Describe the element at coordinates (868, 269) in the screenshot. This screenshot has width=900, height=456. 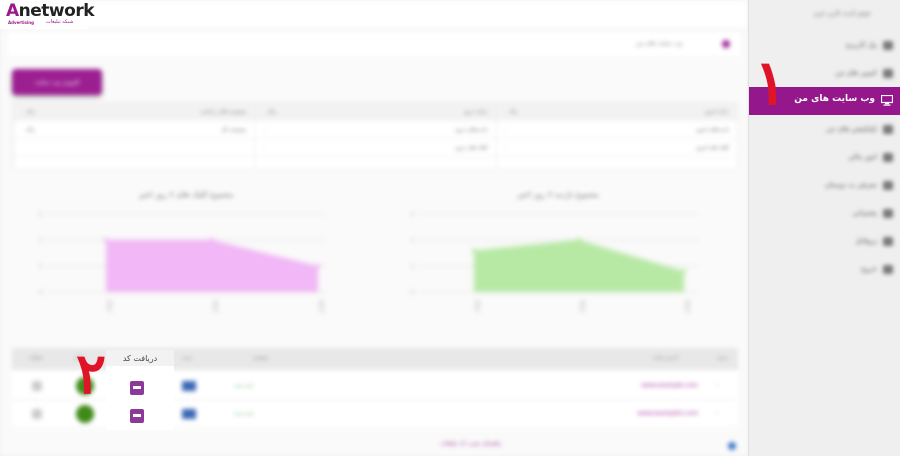
I see `sidebar-item-label: خروج` at that location.